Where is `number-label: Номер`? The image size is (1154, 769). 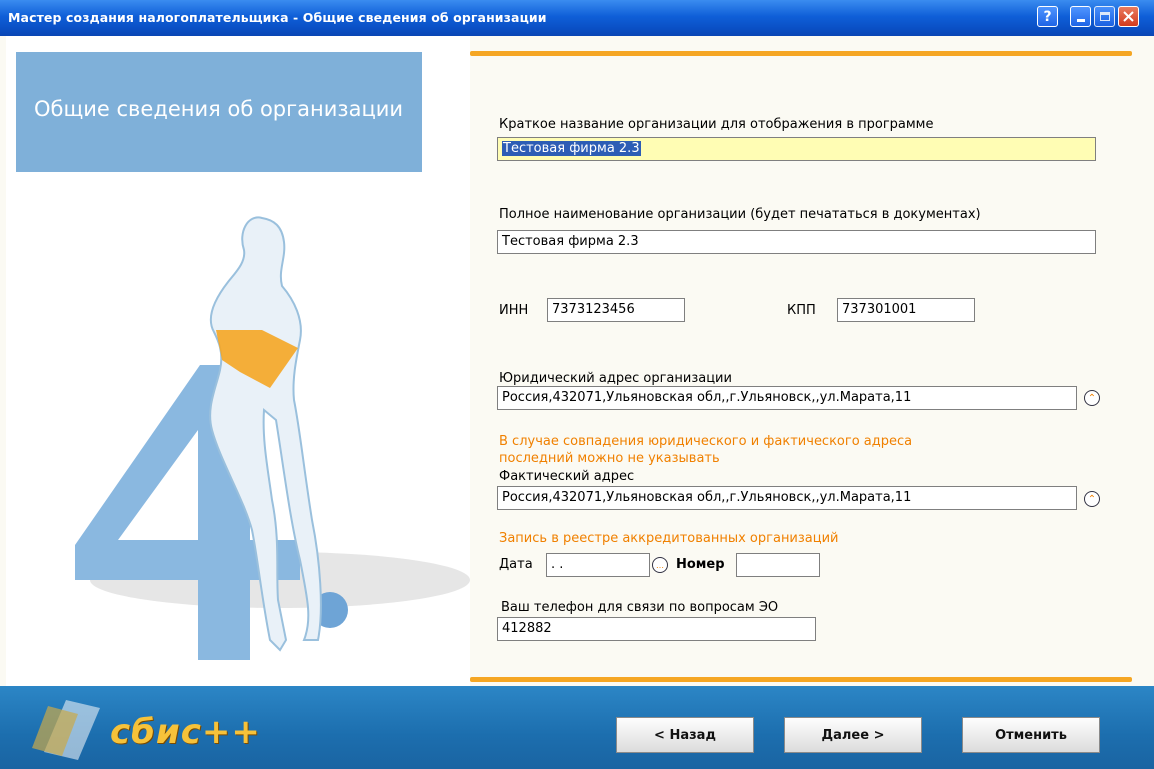 number-label: Номер is located at coordinates (700, 564).